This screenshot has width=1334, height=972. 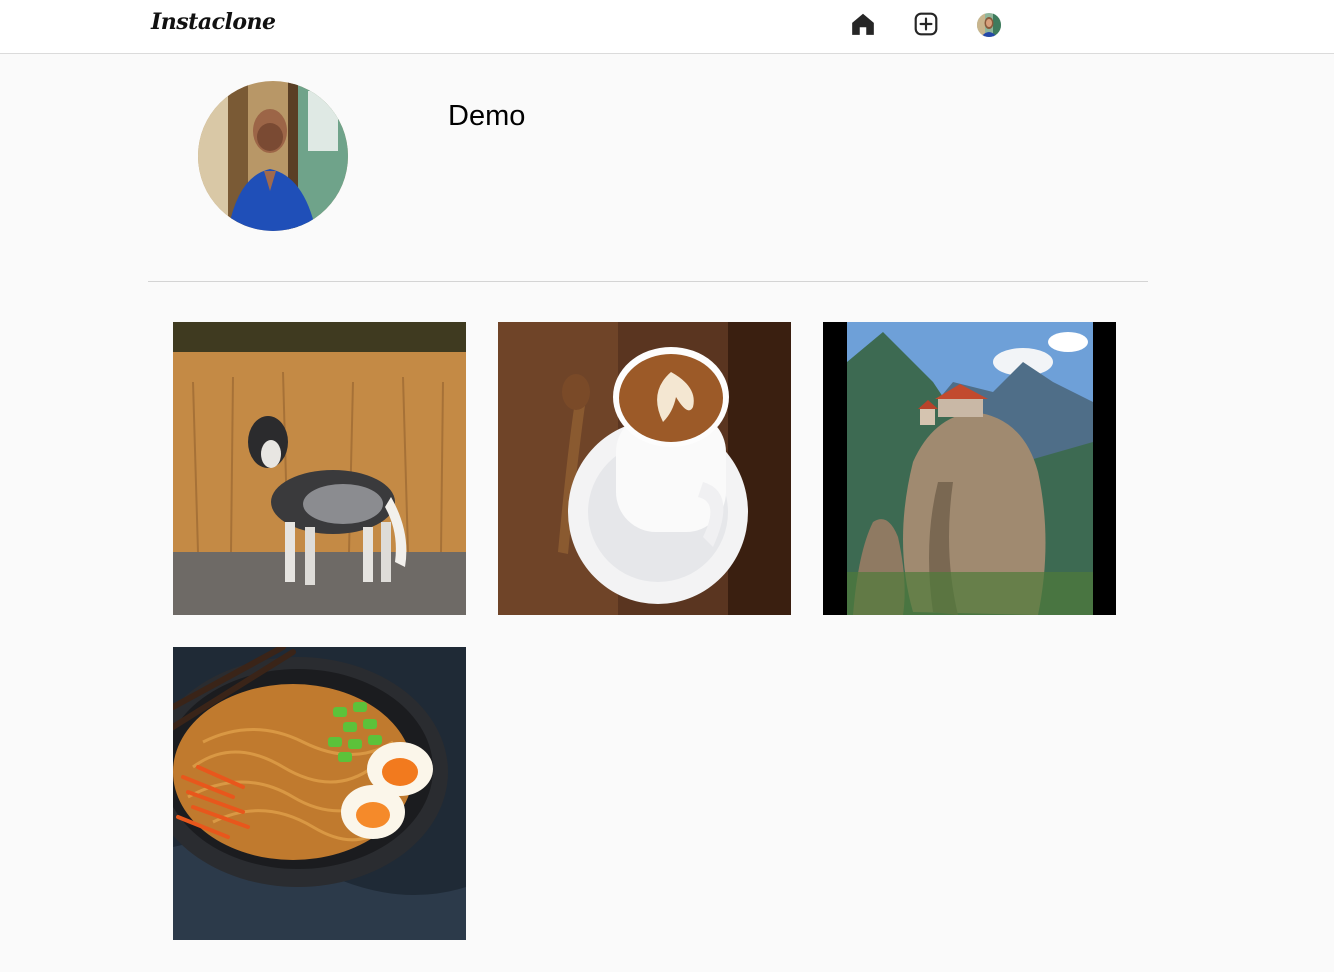 What do you see at coordinates (319, 468) in the screenshot?
I see `post-tile-dog` at bounding box center [319, 468].